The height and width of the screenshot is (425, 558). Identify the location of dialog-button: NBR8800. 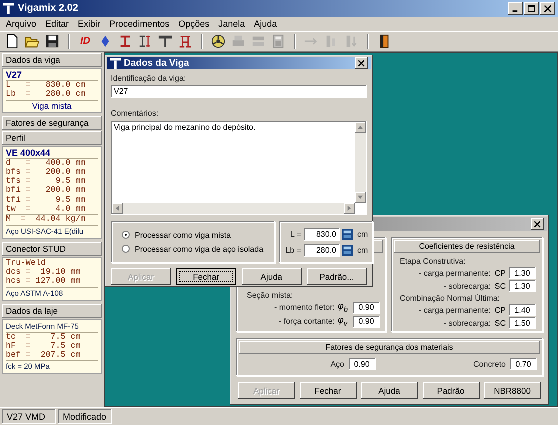
(512, 390).